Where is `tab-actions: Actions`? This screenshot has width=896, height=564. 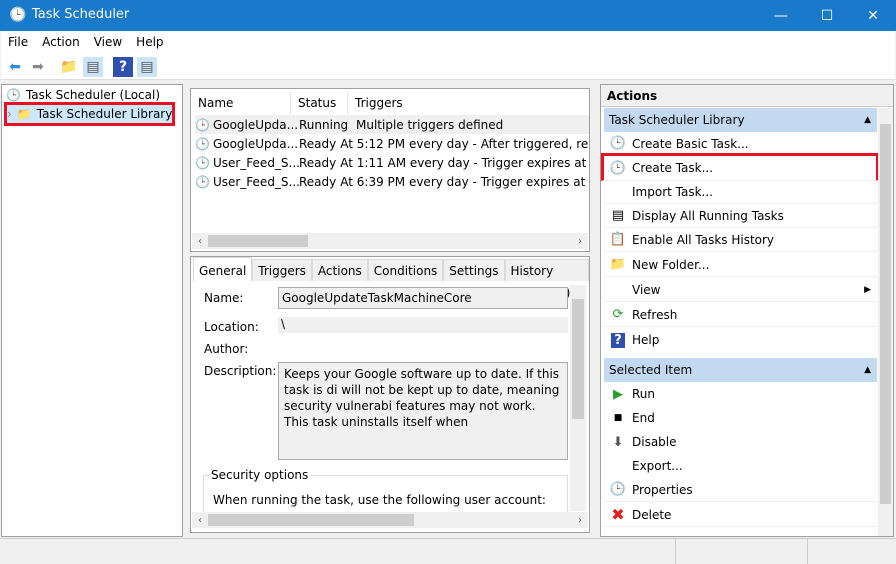
tab-actions: Actions is located at coordinates (339, 270).